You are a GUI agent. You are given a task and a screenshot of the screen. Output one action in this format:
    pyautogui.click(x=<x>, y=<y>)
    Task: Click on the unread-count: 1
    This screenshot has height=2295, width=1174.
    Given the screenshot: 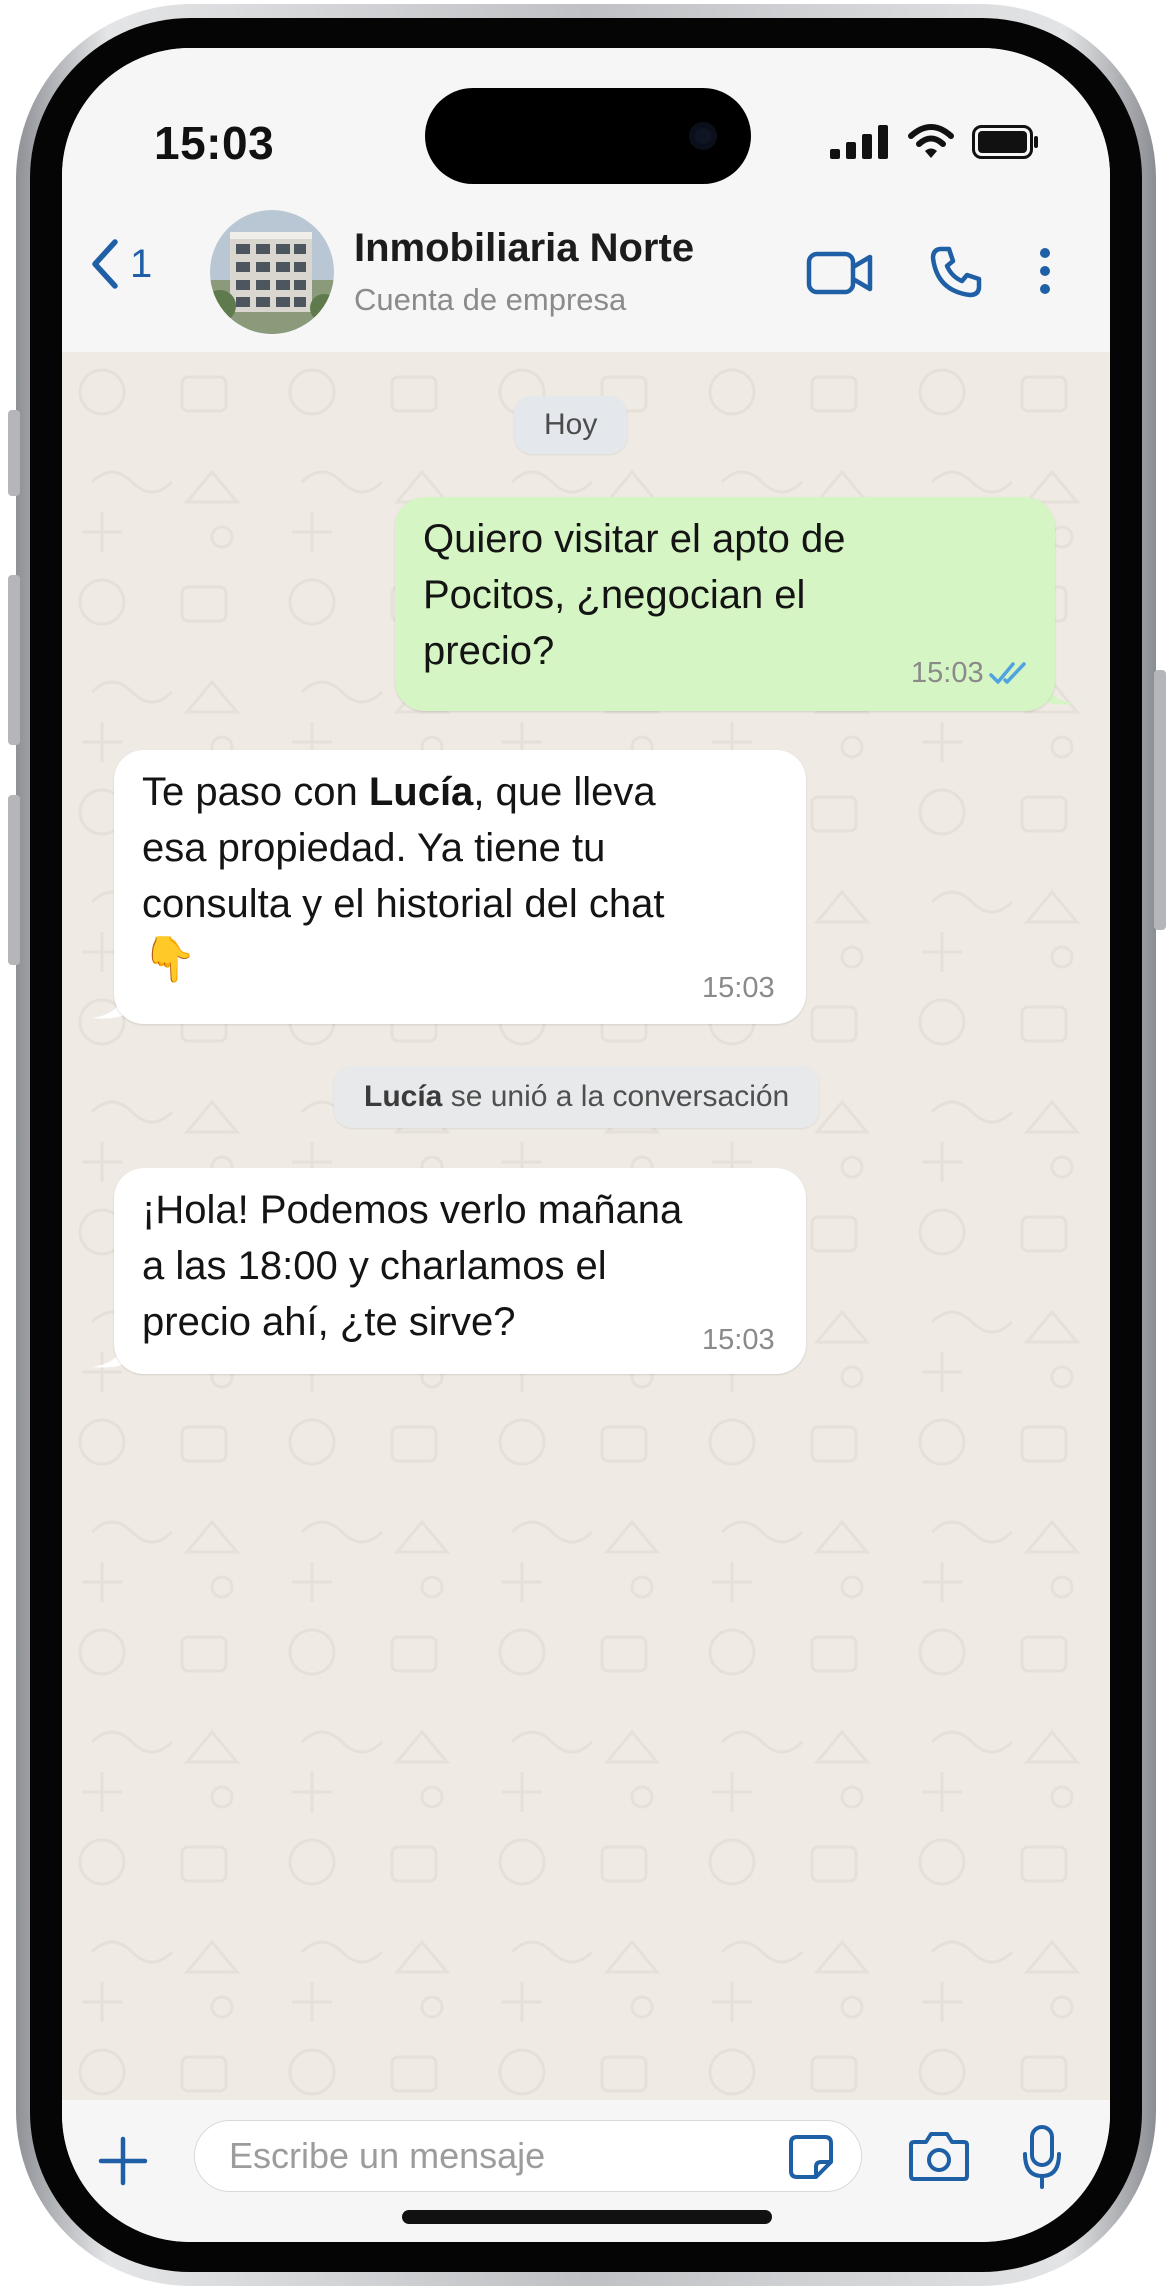 What is the action you would take?
    pyautogui.click(x=141, y=263)
    